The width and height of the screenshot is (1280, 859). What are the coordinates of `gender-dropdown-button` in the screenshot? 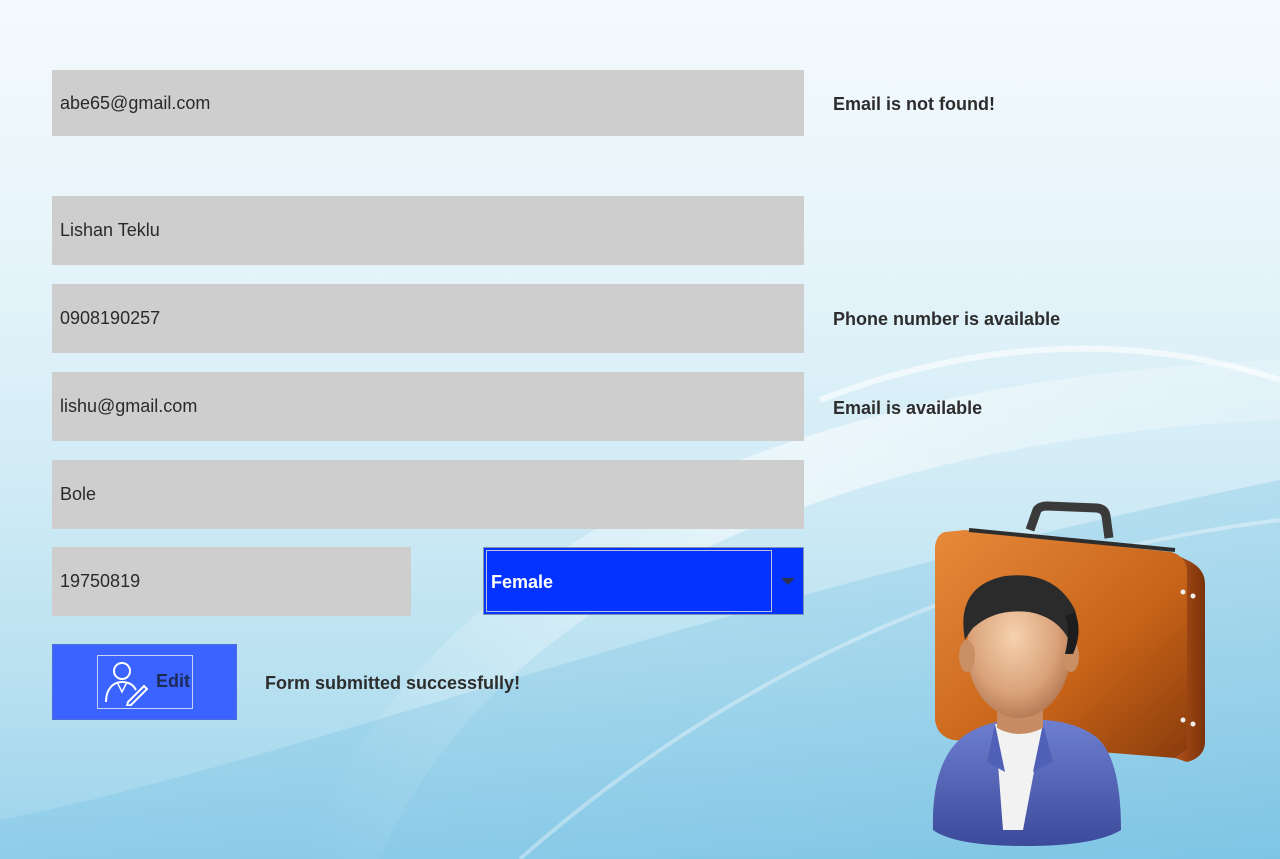 It's located at (787, 581).